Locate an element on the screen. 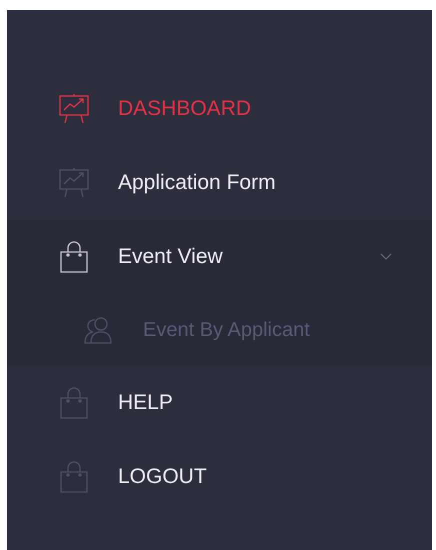  chevron-icon is located at coordinates (386, 257).